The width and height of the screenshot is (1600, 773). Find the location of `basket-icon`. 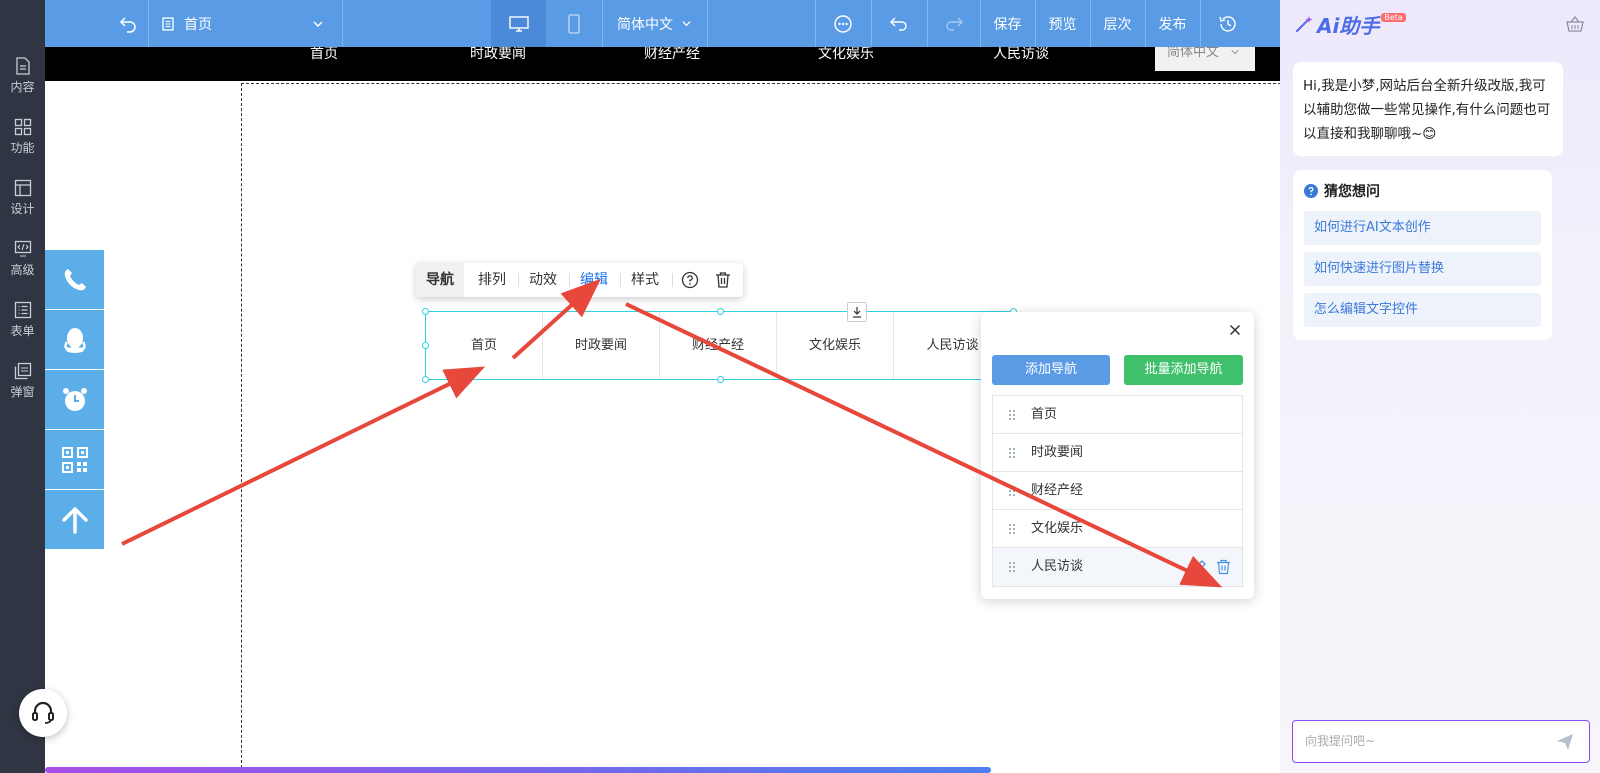

basket-icon is located at coordinates (1575, 24).